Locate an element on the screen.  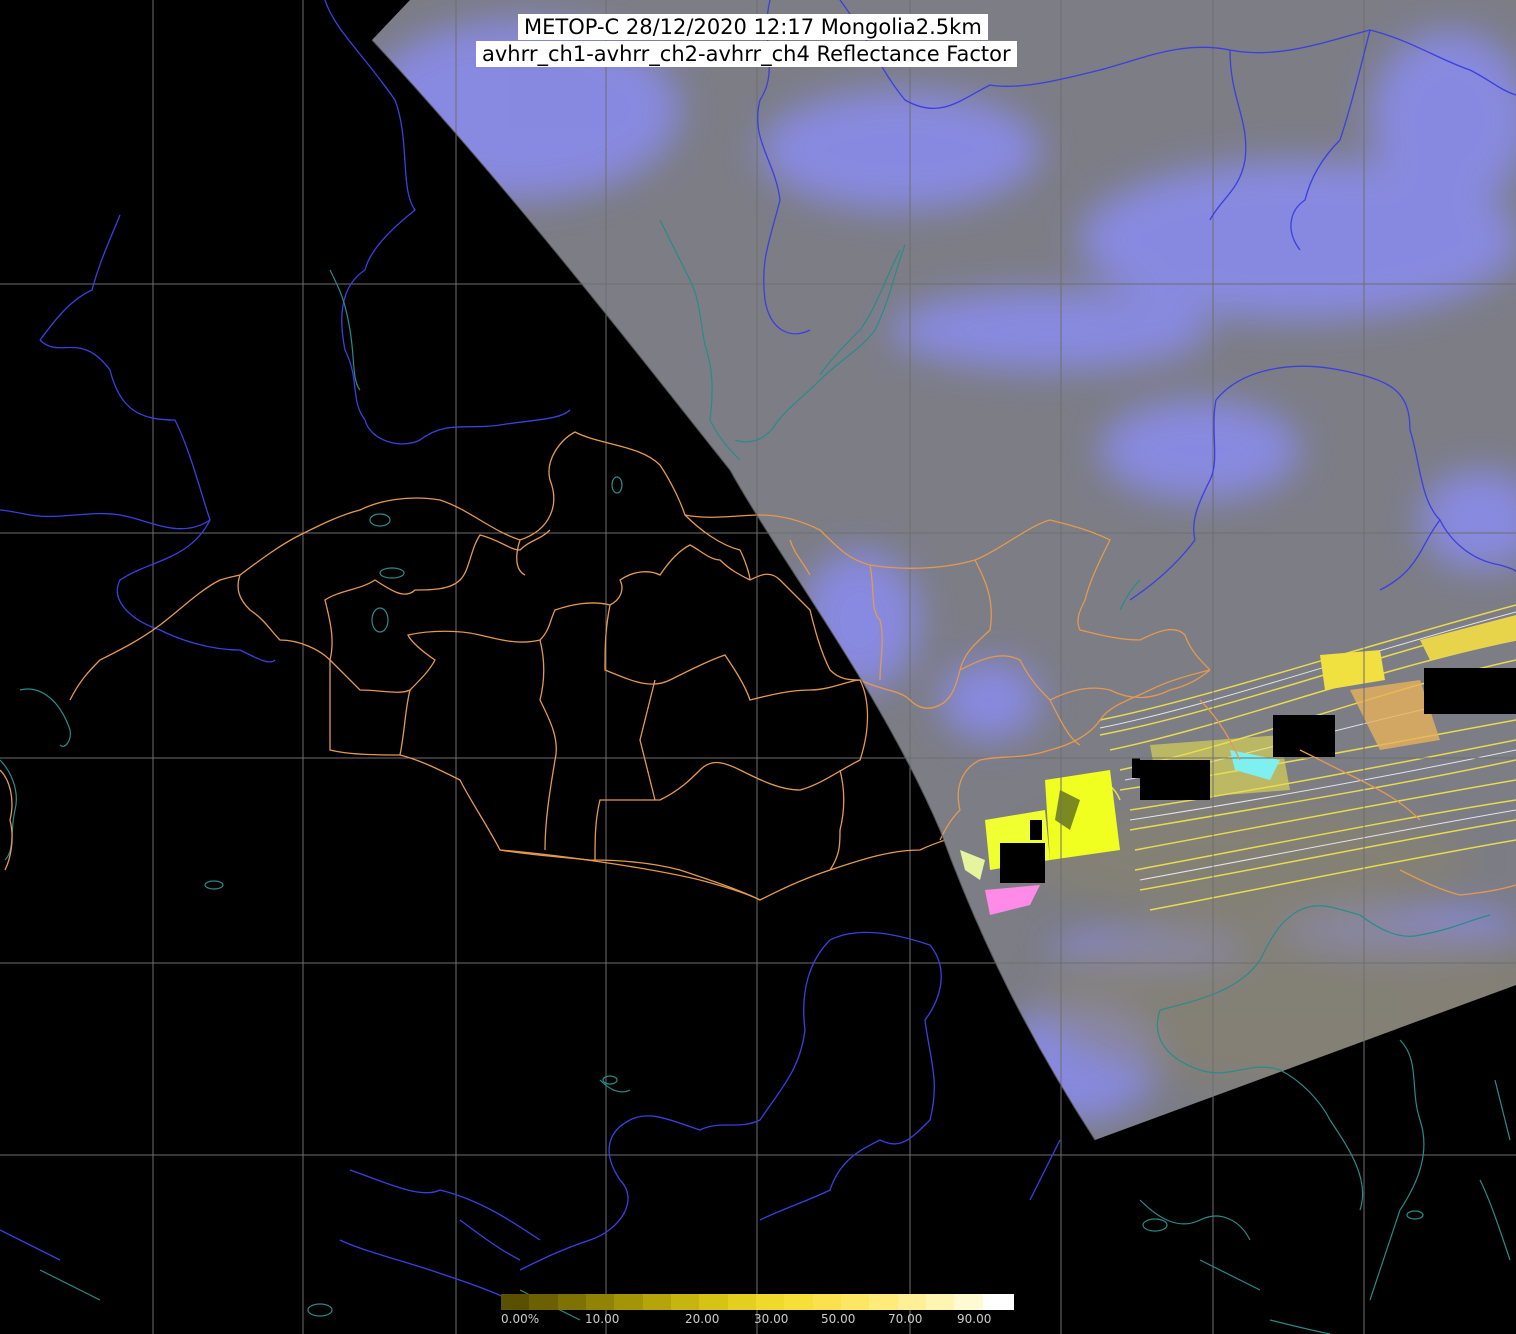
colorbar-tick-label: 0.00% is located at coordinates (520, 1319).